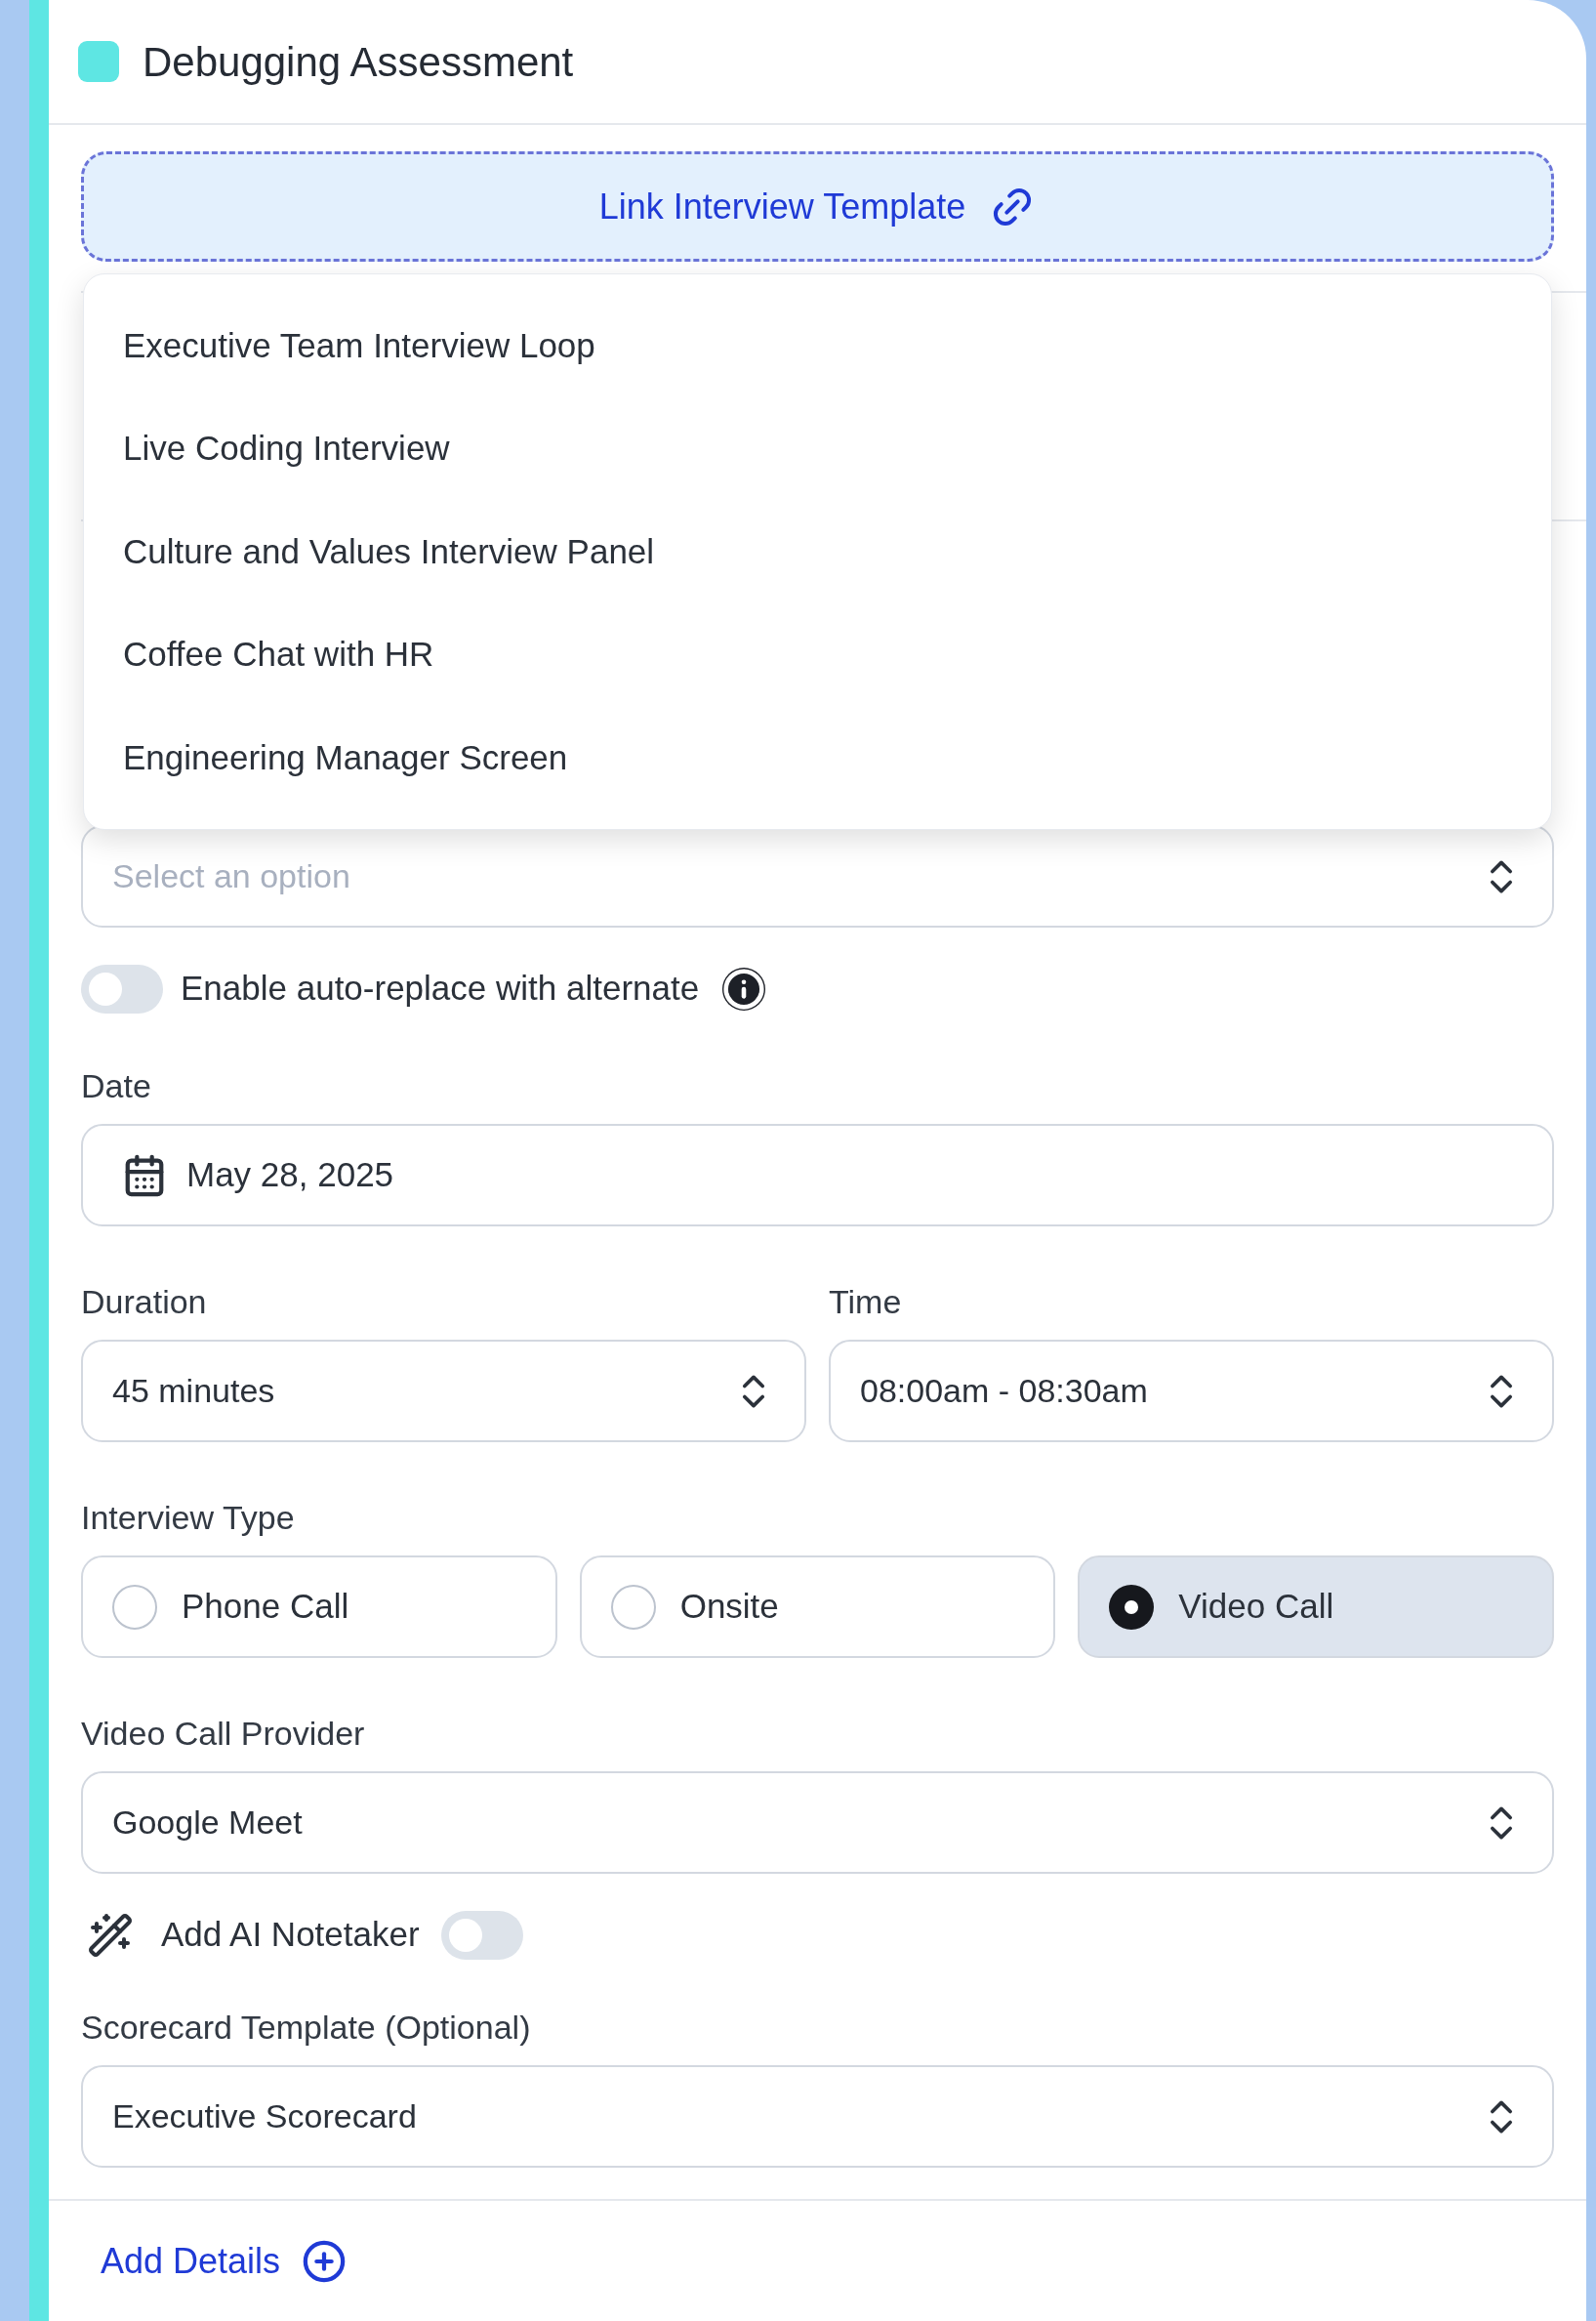 This screenshot has width=1596, height=2321. I want to click on menu-item: Executive Team Interview Loop, so click(817, 345).